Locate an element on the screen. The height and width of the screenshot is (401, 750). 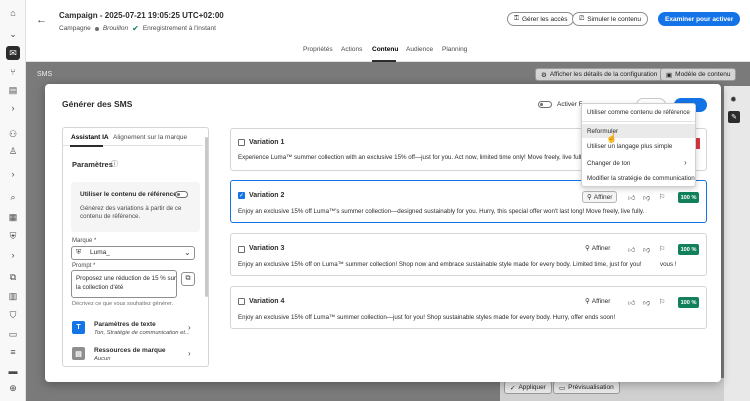
policies-icon: ▥ is located at coordinates (13, 296).